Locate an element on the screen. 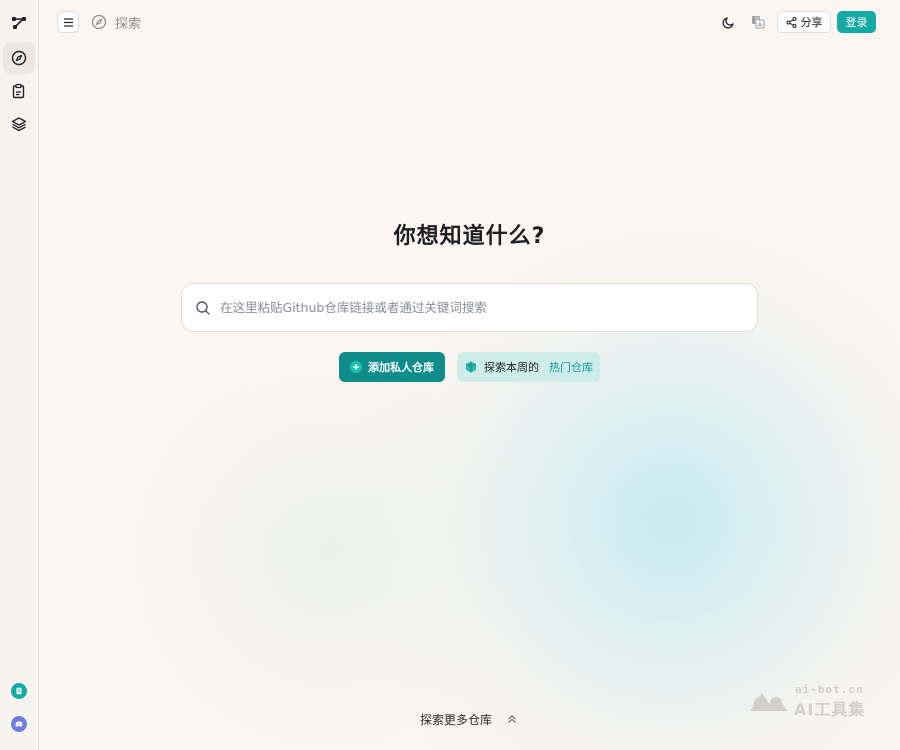 The image size is (900, 750). graph-logo-icon is located at coordinates (19, 23).